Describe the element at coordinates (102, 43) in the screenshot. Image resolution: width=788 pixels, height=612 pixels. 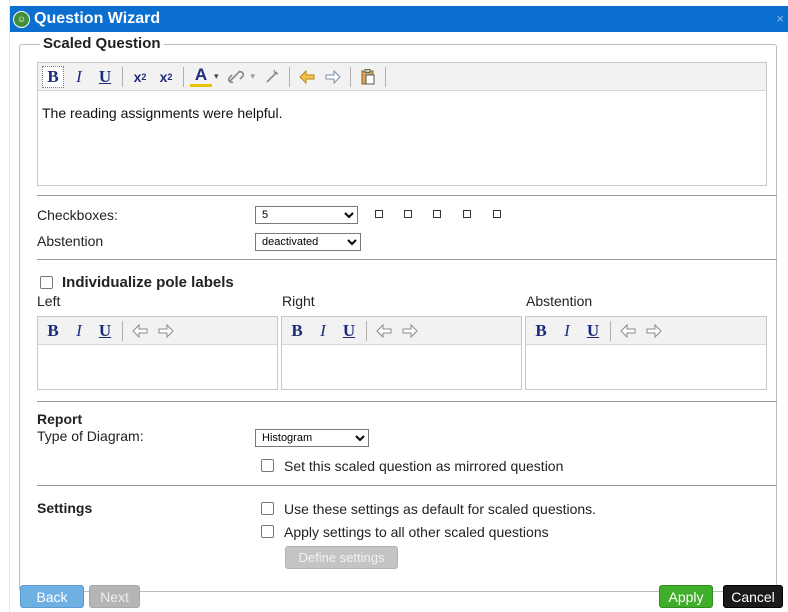
I see `fieldset-legend: Scaled Question` at that location.